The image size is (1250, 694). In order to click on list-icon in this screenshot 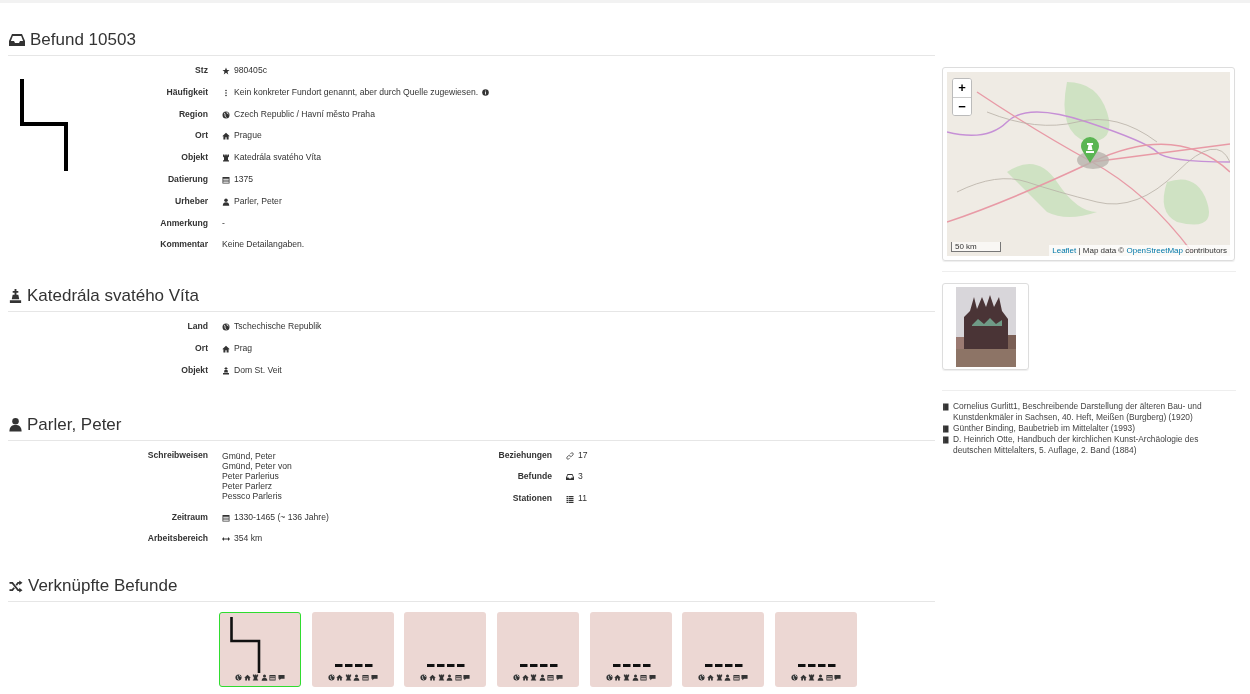, I will do `click(570, 499)`.